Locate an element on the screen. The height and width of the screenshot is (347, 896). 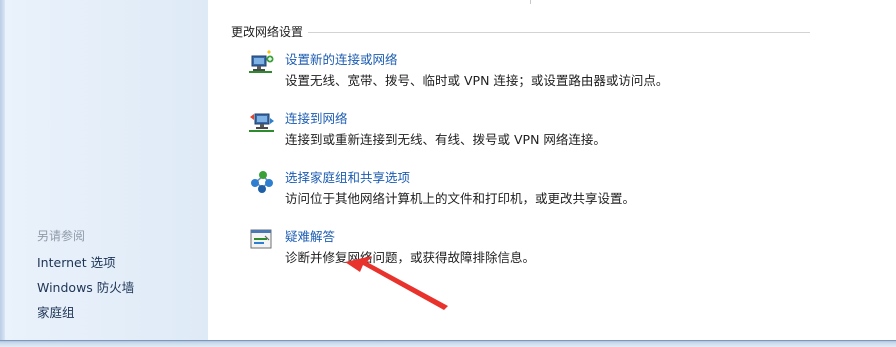
sidebar-link-internet-options: Internet 选项 is located at coordinates (76, 261).